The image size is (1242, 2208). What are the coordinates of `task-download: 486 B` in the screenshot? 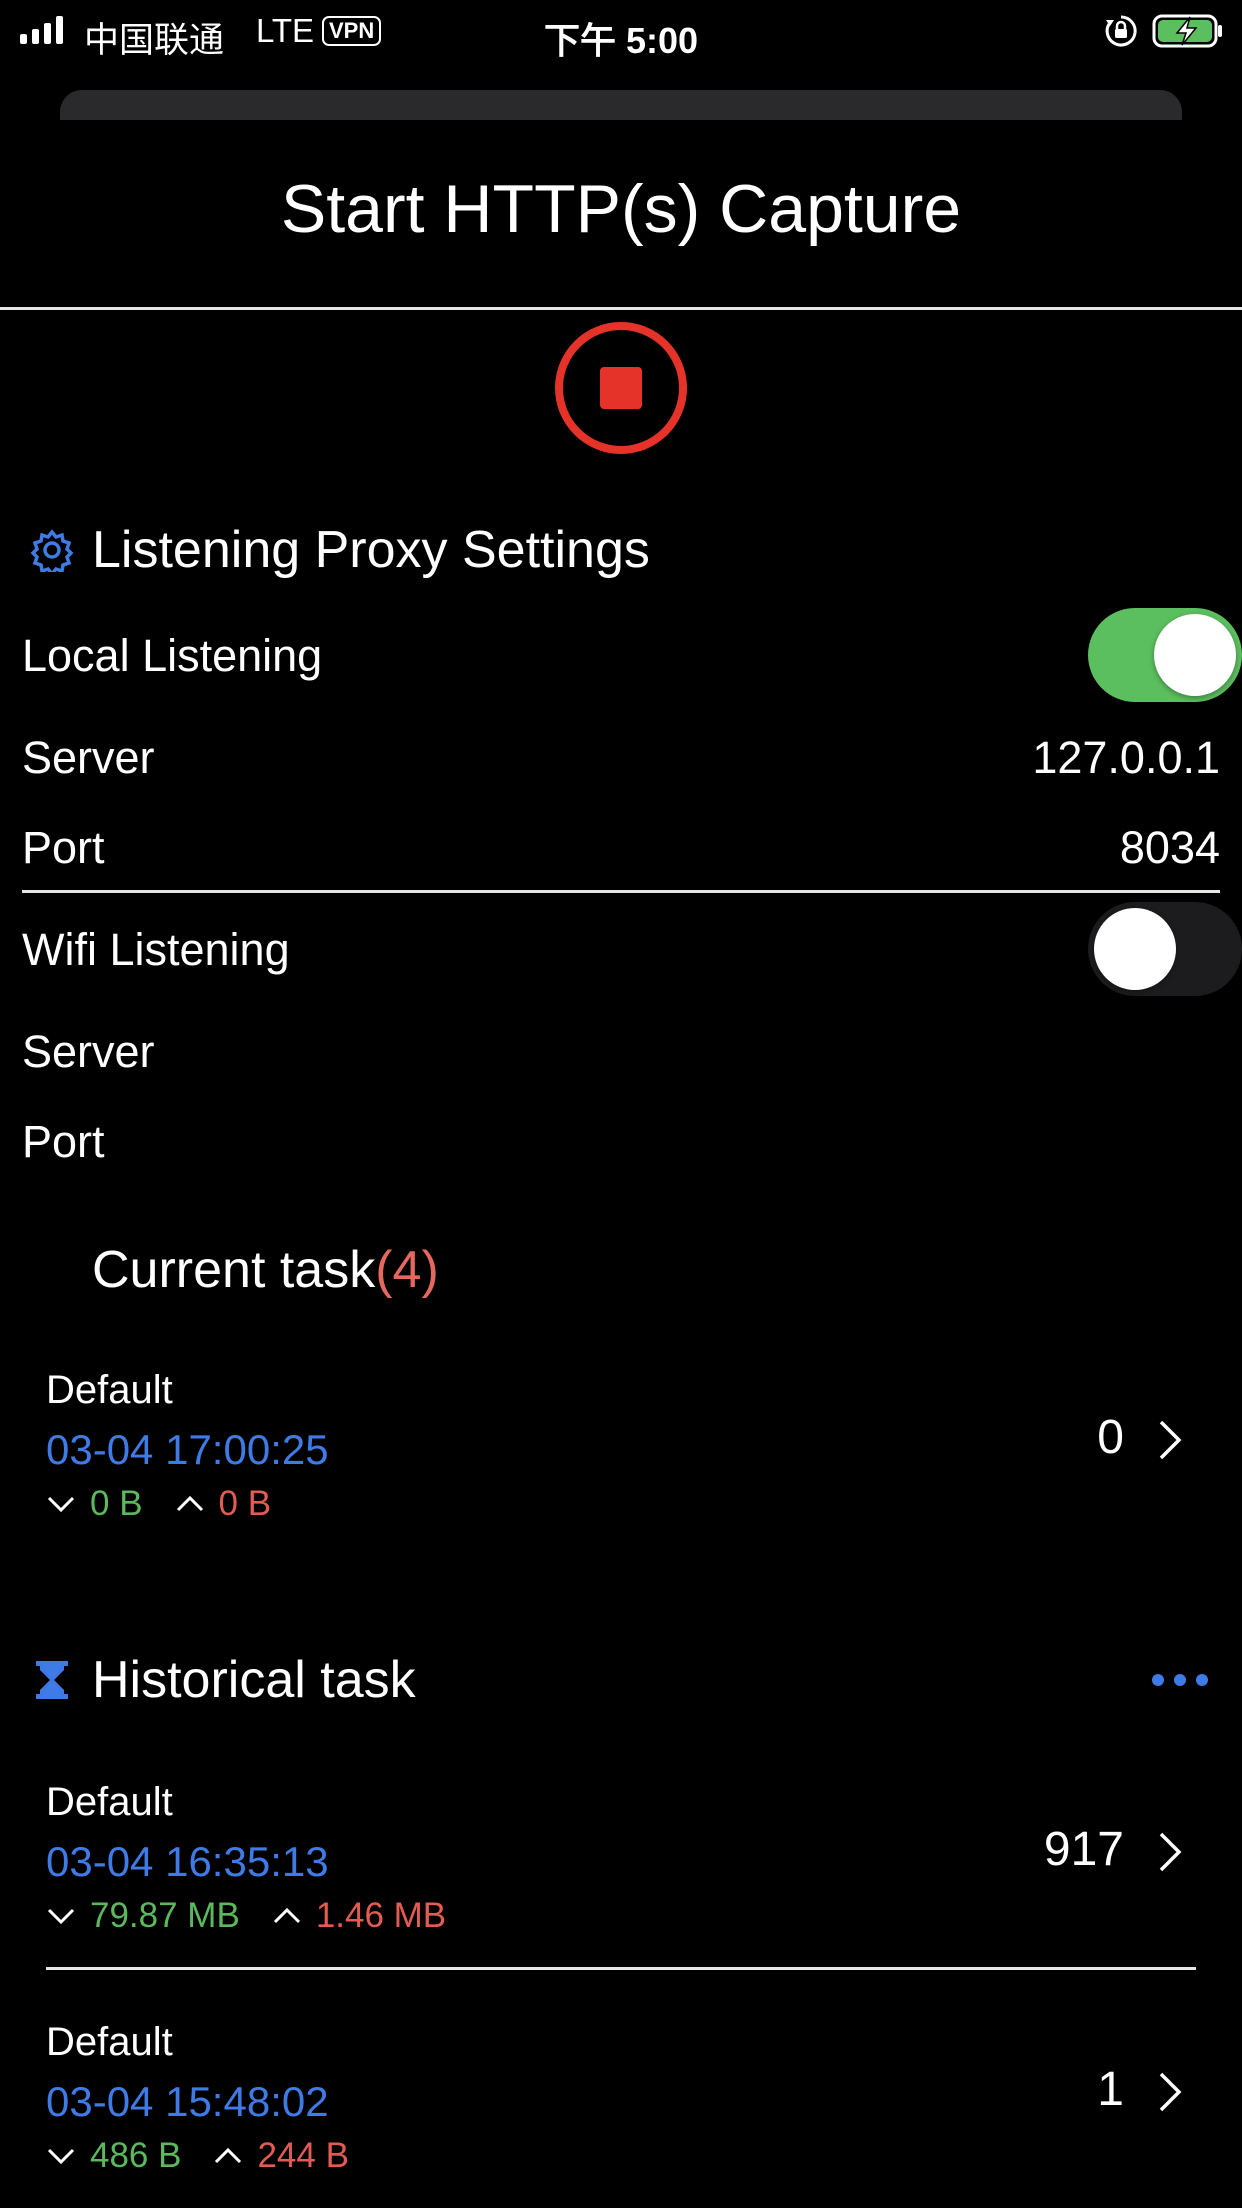 It's located at (136, 2155).